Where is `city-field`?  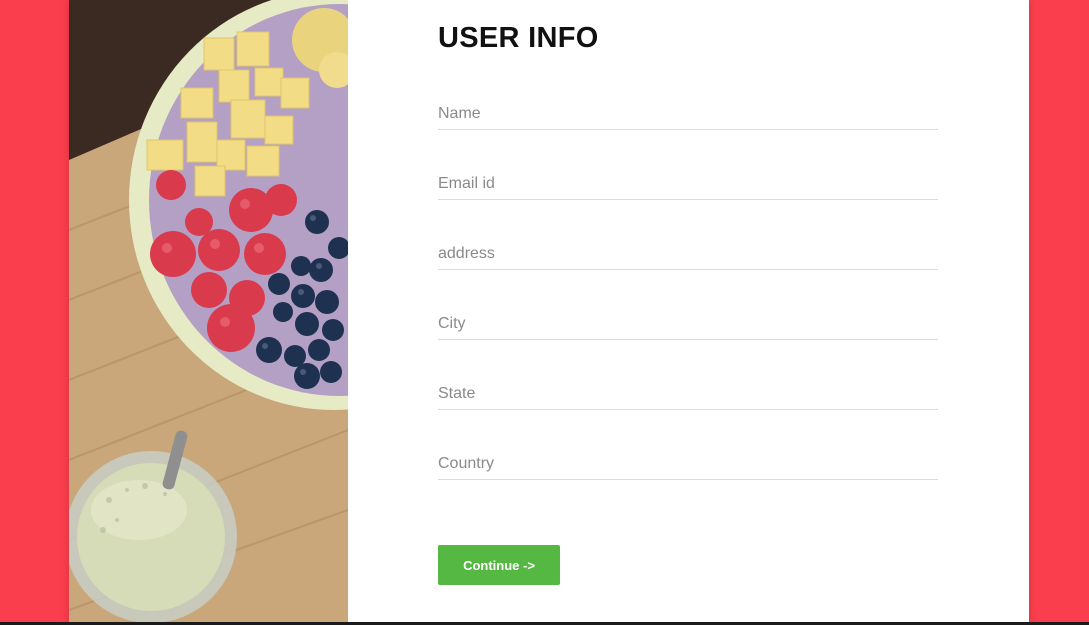
city-field is located at coordinates (688, 324).